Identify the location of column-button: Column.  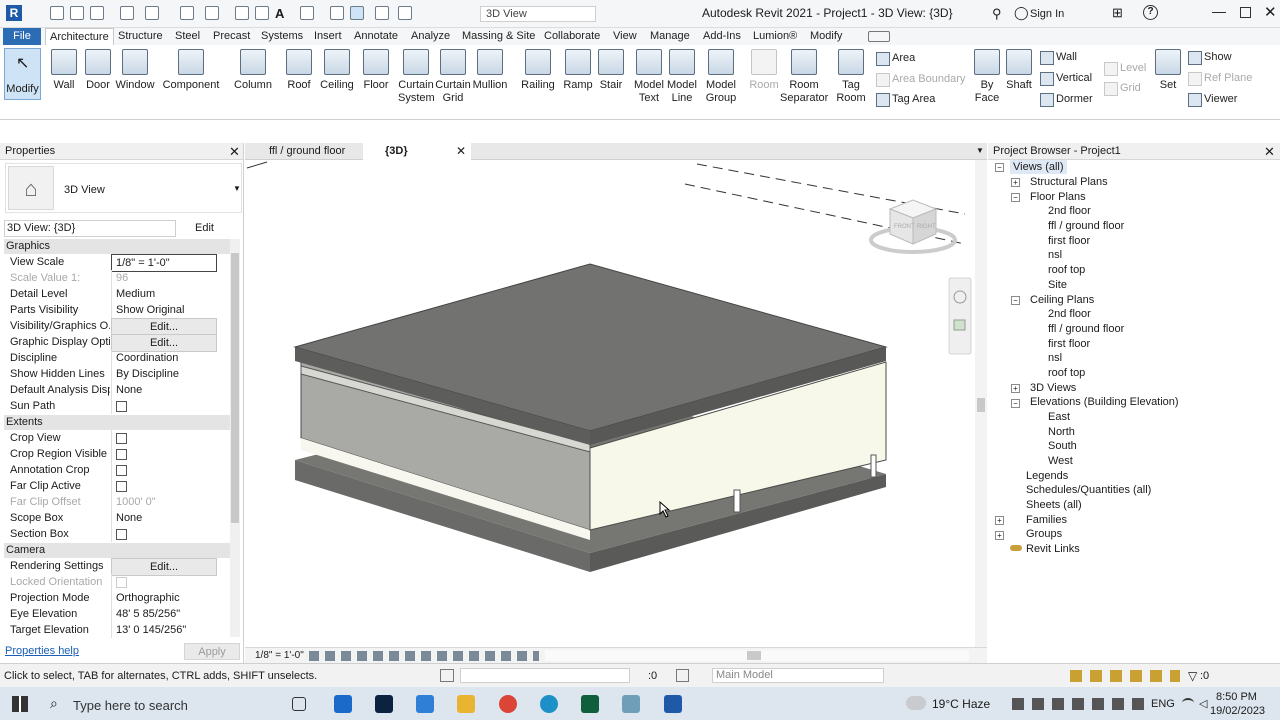
(253, 70).